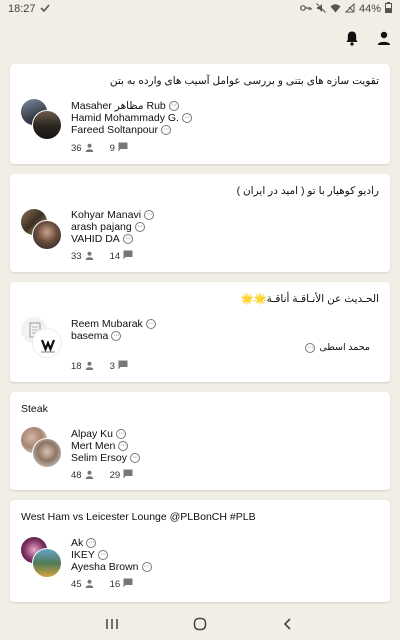  I want to click on member-list: Alpay Ku ··· Mert Men ··· Selim Ersoy ···, so click(106, 446).